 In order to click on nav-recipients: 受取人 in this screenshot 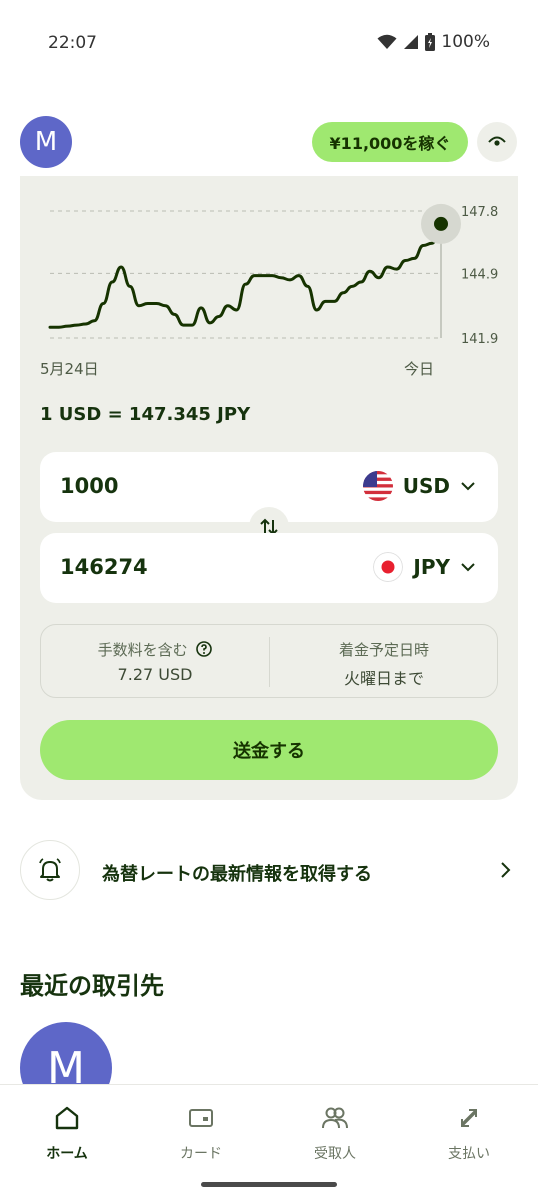, I will do `click(335, 1133)`.